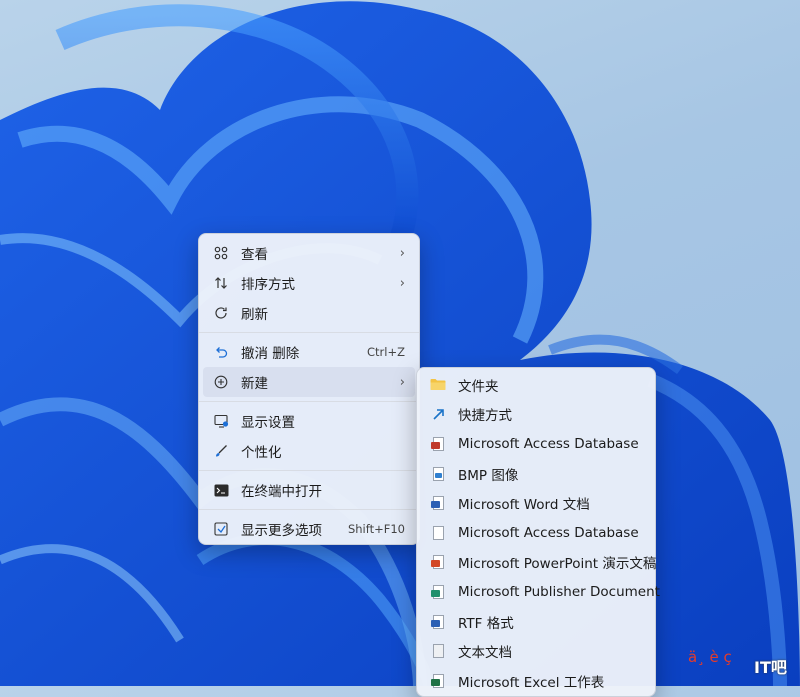  I want to click on submenu-item-word-document: Microsoft Word 文档, so click(536, 503).